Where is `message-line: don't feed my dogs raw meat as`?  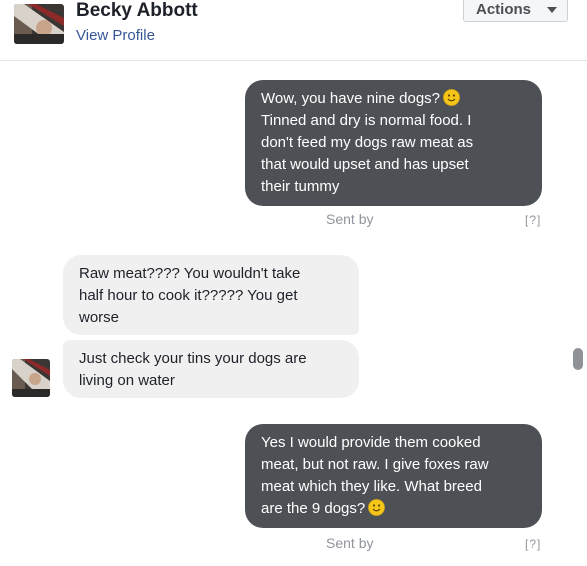 message-line: don't feed my dogs raw meat as is located at coordinates (367, 142).